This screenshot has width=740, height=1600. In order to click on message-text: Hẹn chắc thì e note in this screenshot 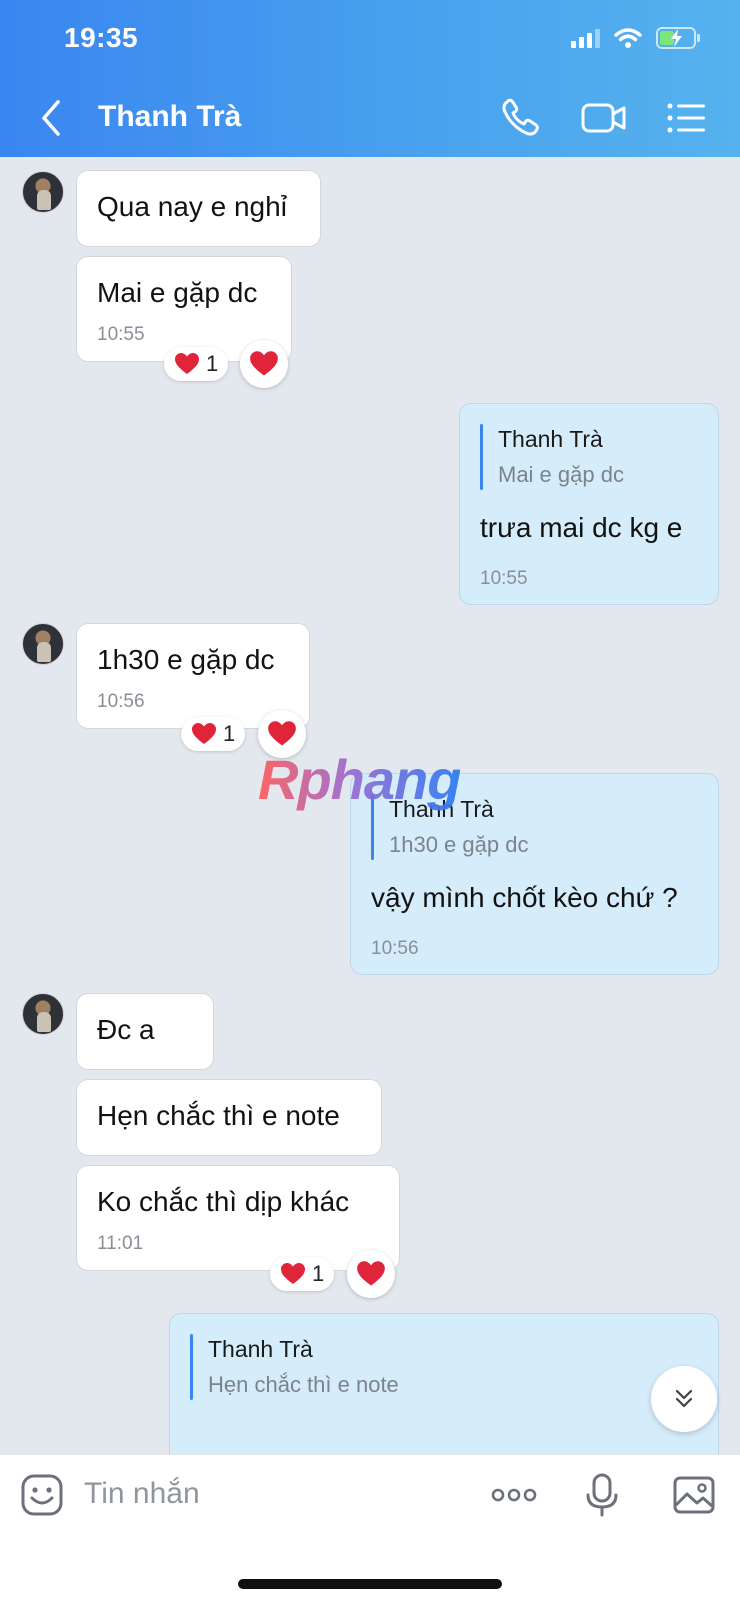, I will do `click(218, 1115)`.